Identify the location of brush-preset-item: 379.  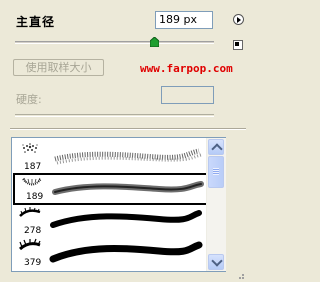
(111, 253).